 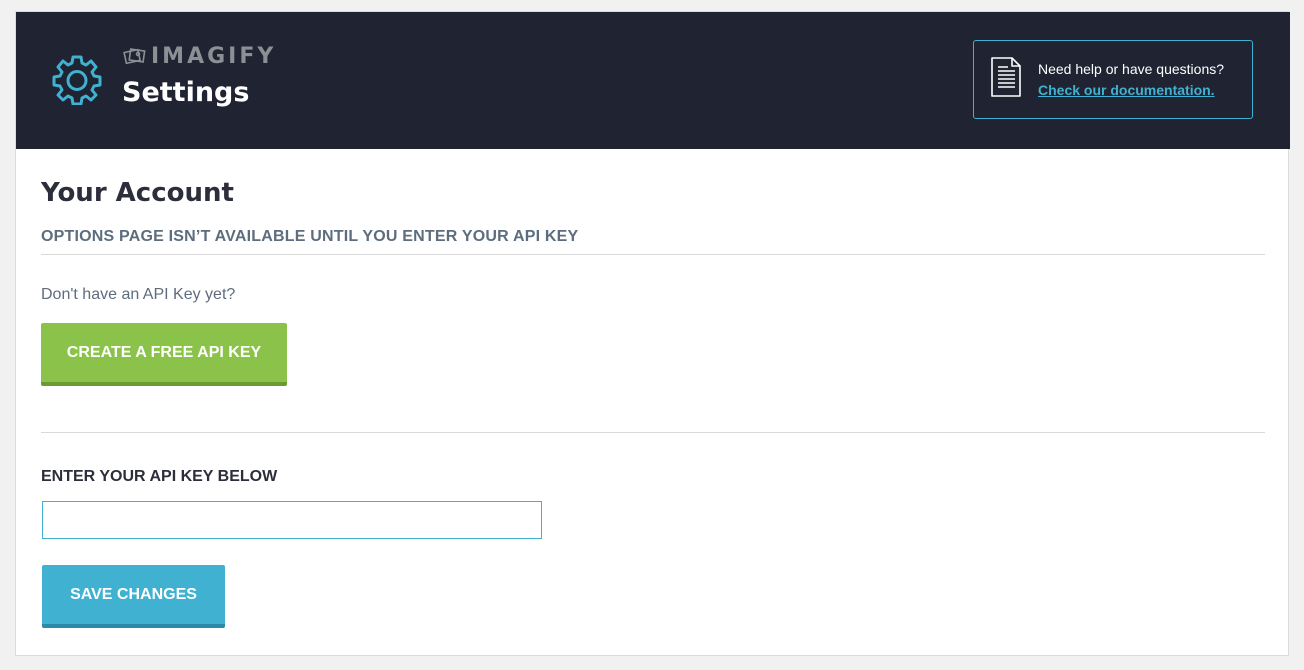 I want to click on imagify-brand: IMAGIFY, so click(x=199, y=56).